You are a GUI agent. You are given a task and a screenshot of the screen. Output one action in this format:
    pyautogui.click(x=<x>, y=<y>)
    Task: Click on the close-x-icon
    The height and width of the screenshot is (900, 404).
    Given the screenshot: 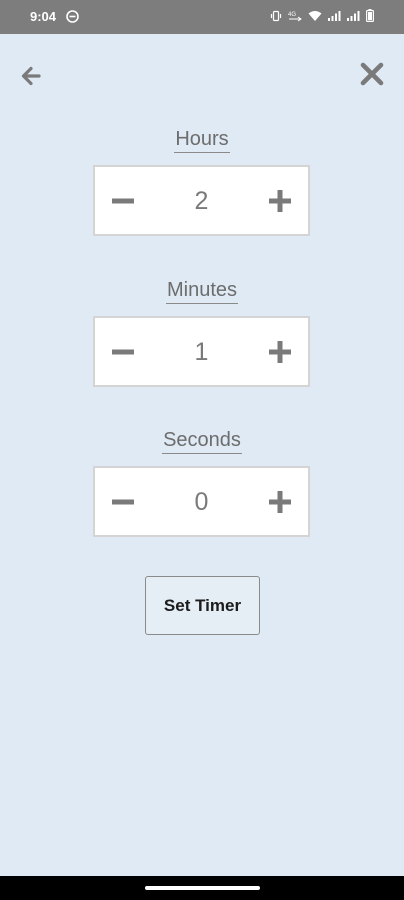 What is the action you would take?
    pyautogui.click(x=372, y=74)
    